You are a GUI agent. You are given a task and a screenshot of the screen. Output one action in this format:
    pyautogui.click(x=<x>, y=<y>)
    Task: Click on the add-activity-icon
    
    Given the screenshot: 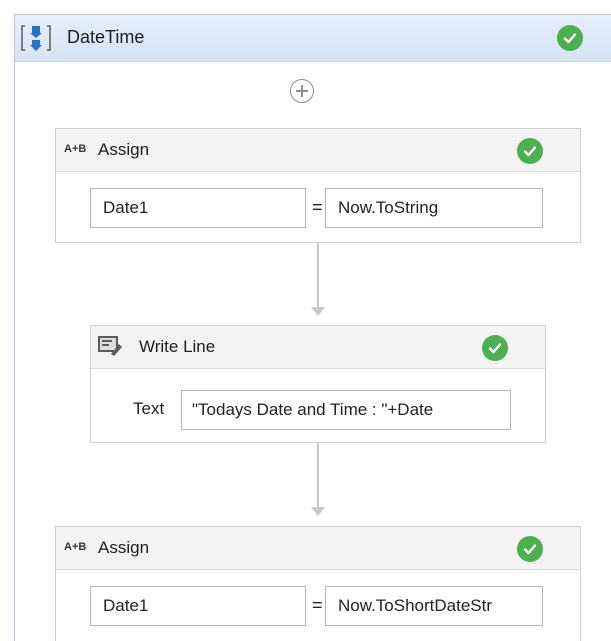 What is the action you would take?
    pyautogui.click(x=302, y=91)
    